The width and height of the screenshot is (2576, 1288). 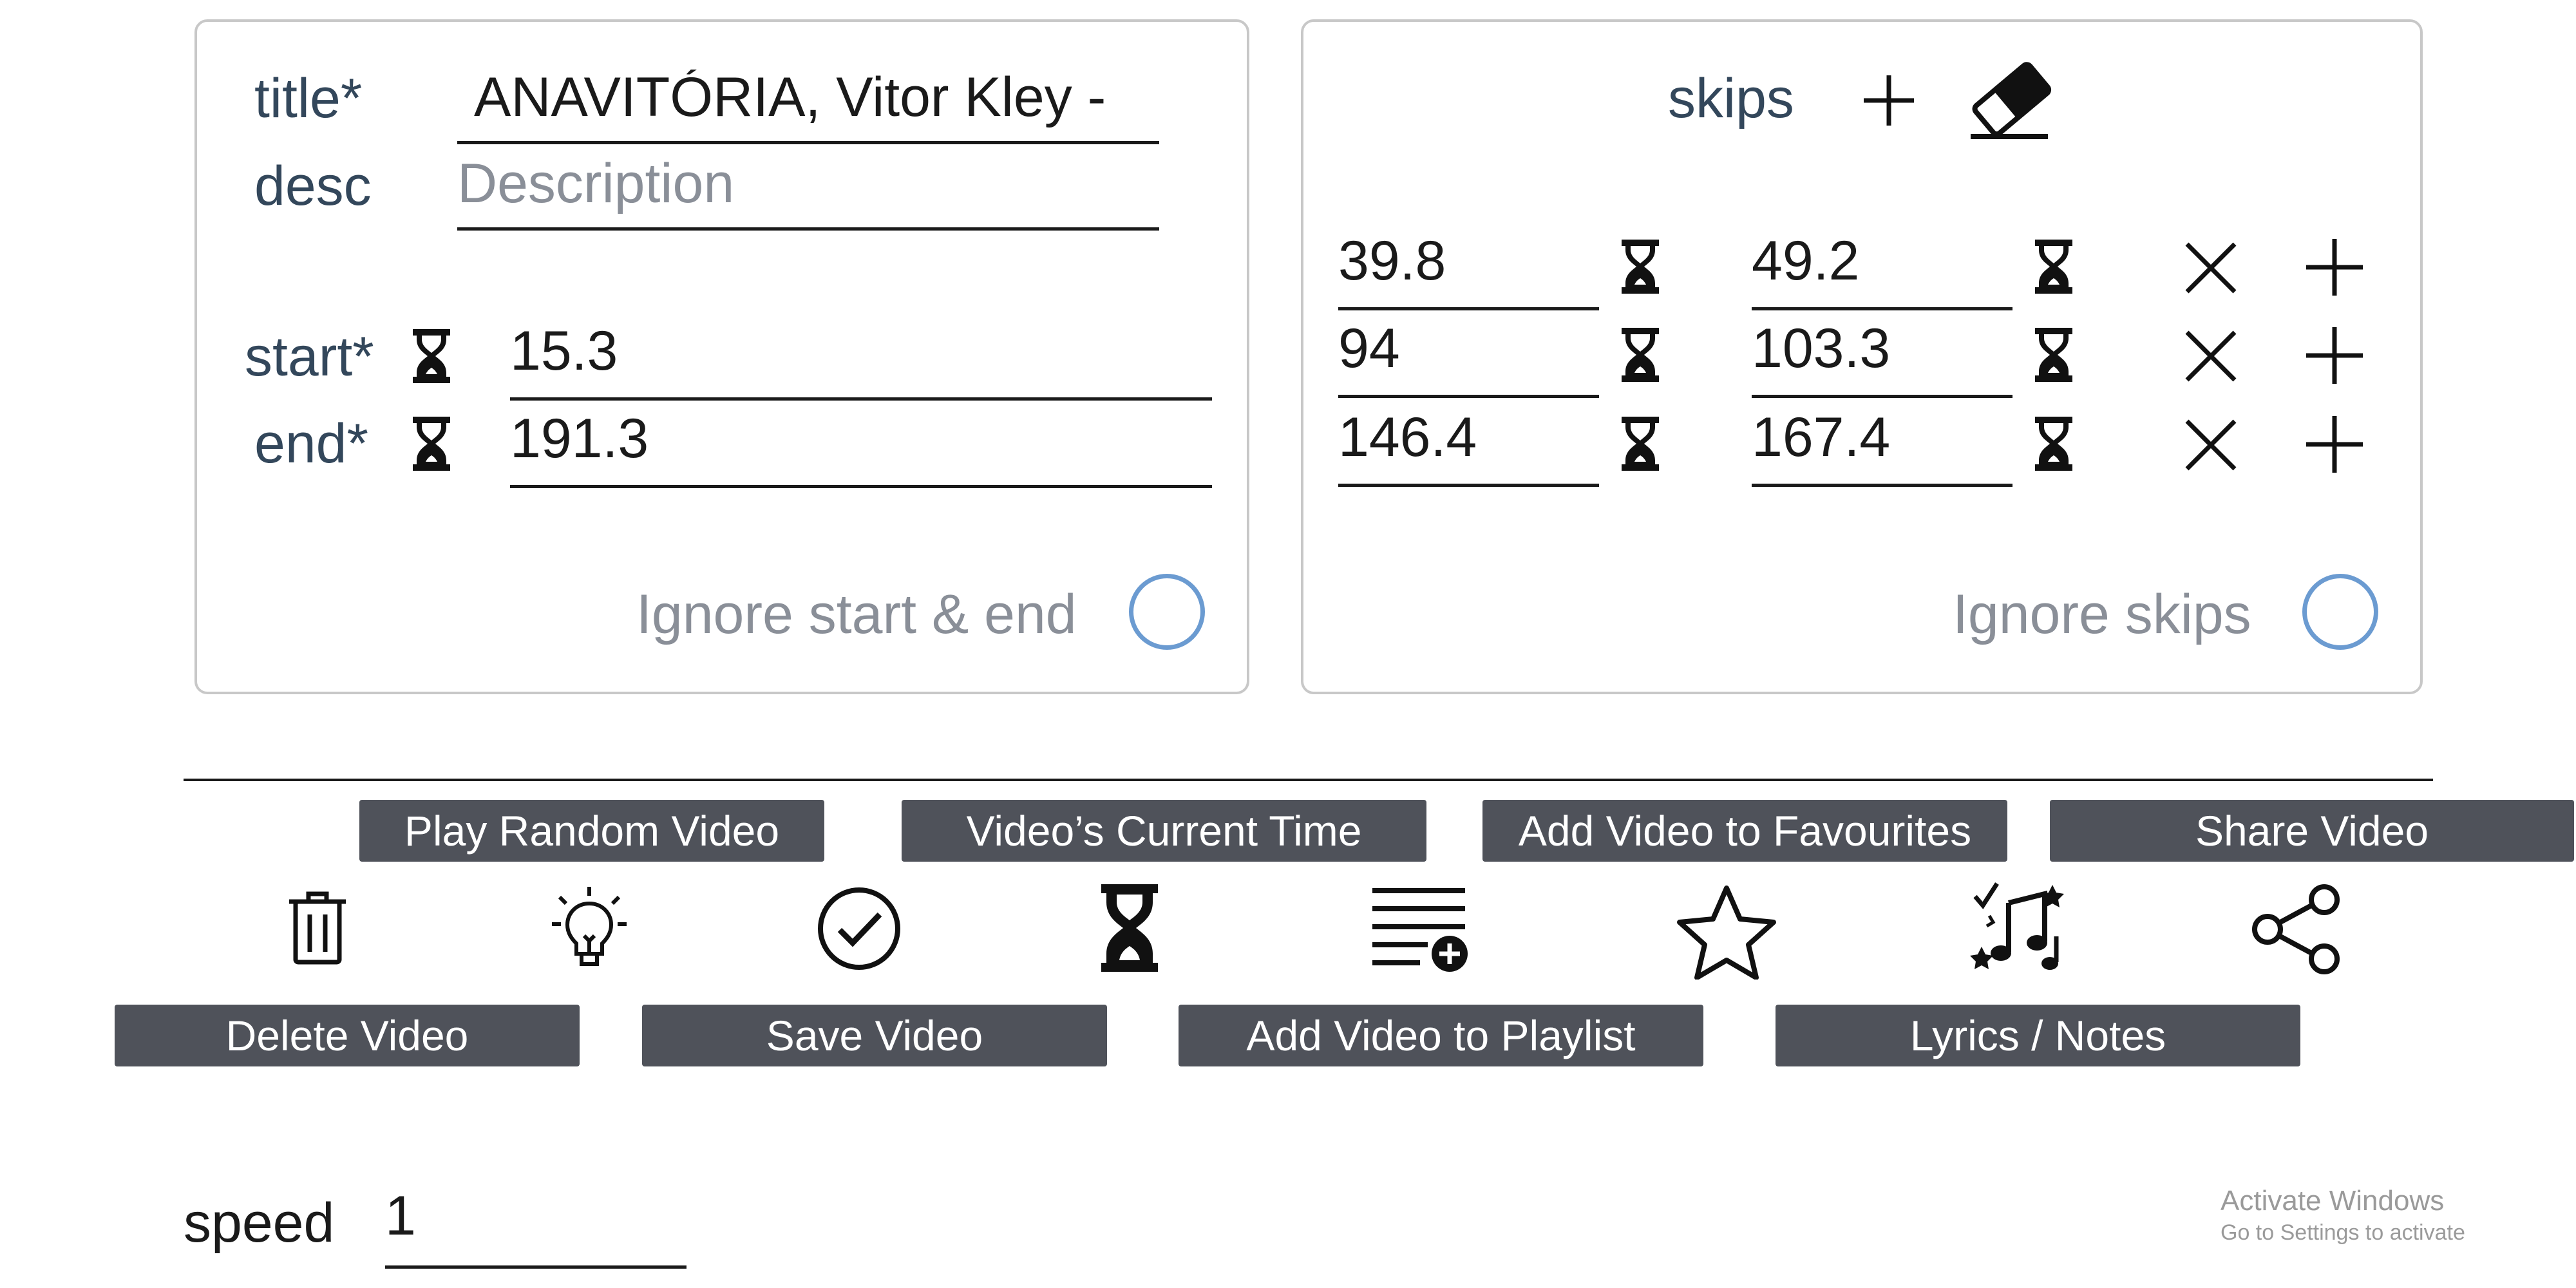 I want to click on skip-2-from-input: 94, so click(x=1469, y=359).